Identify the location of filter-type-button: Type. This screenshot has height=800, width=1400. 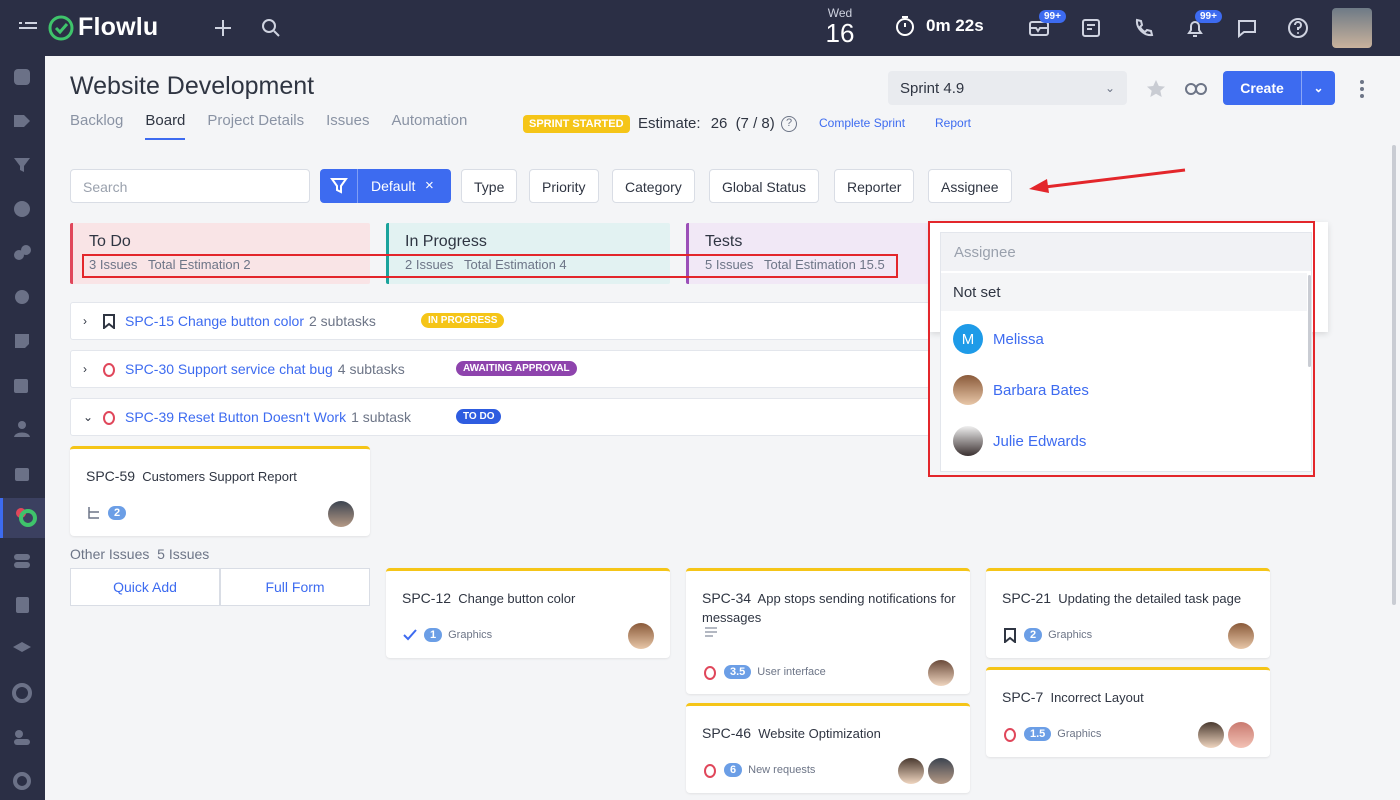
(489, 186).